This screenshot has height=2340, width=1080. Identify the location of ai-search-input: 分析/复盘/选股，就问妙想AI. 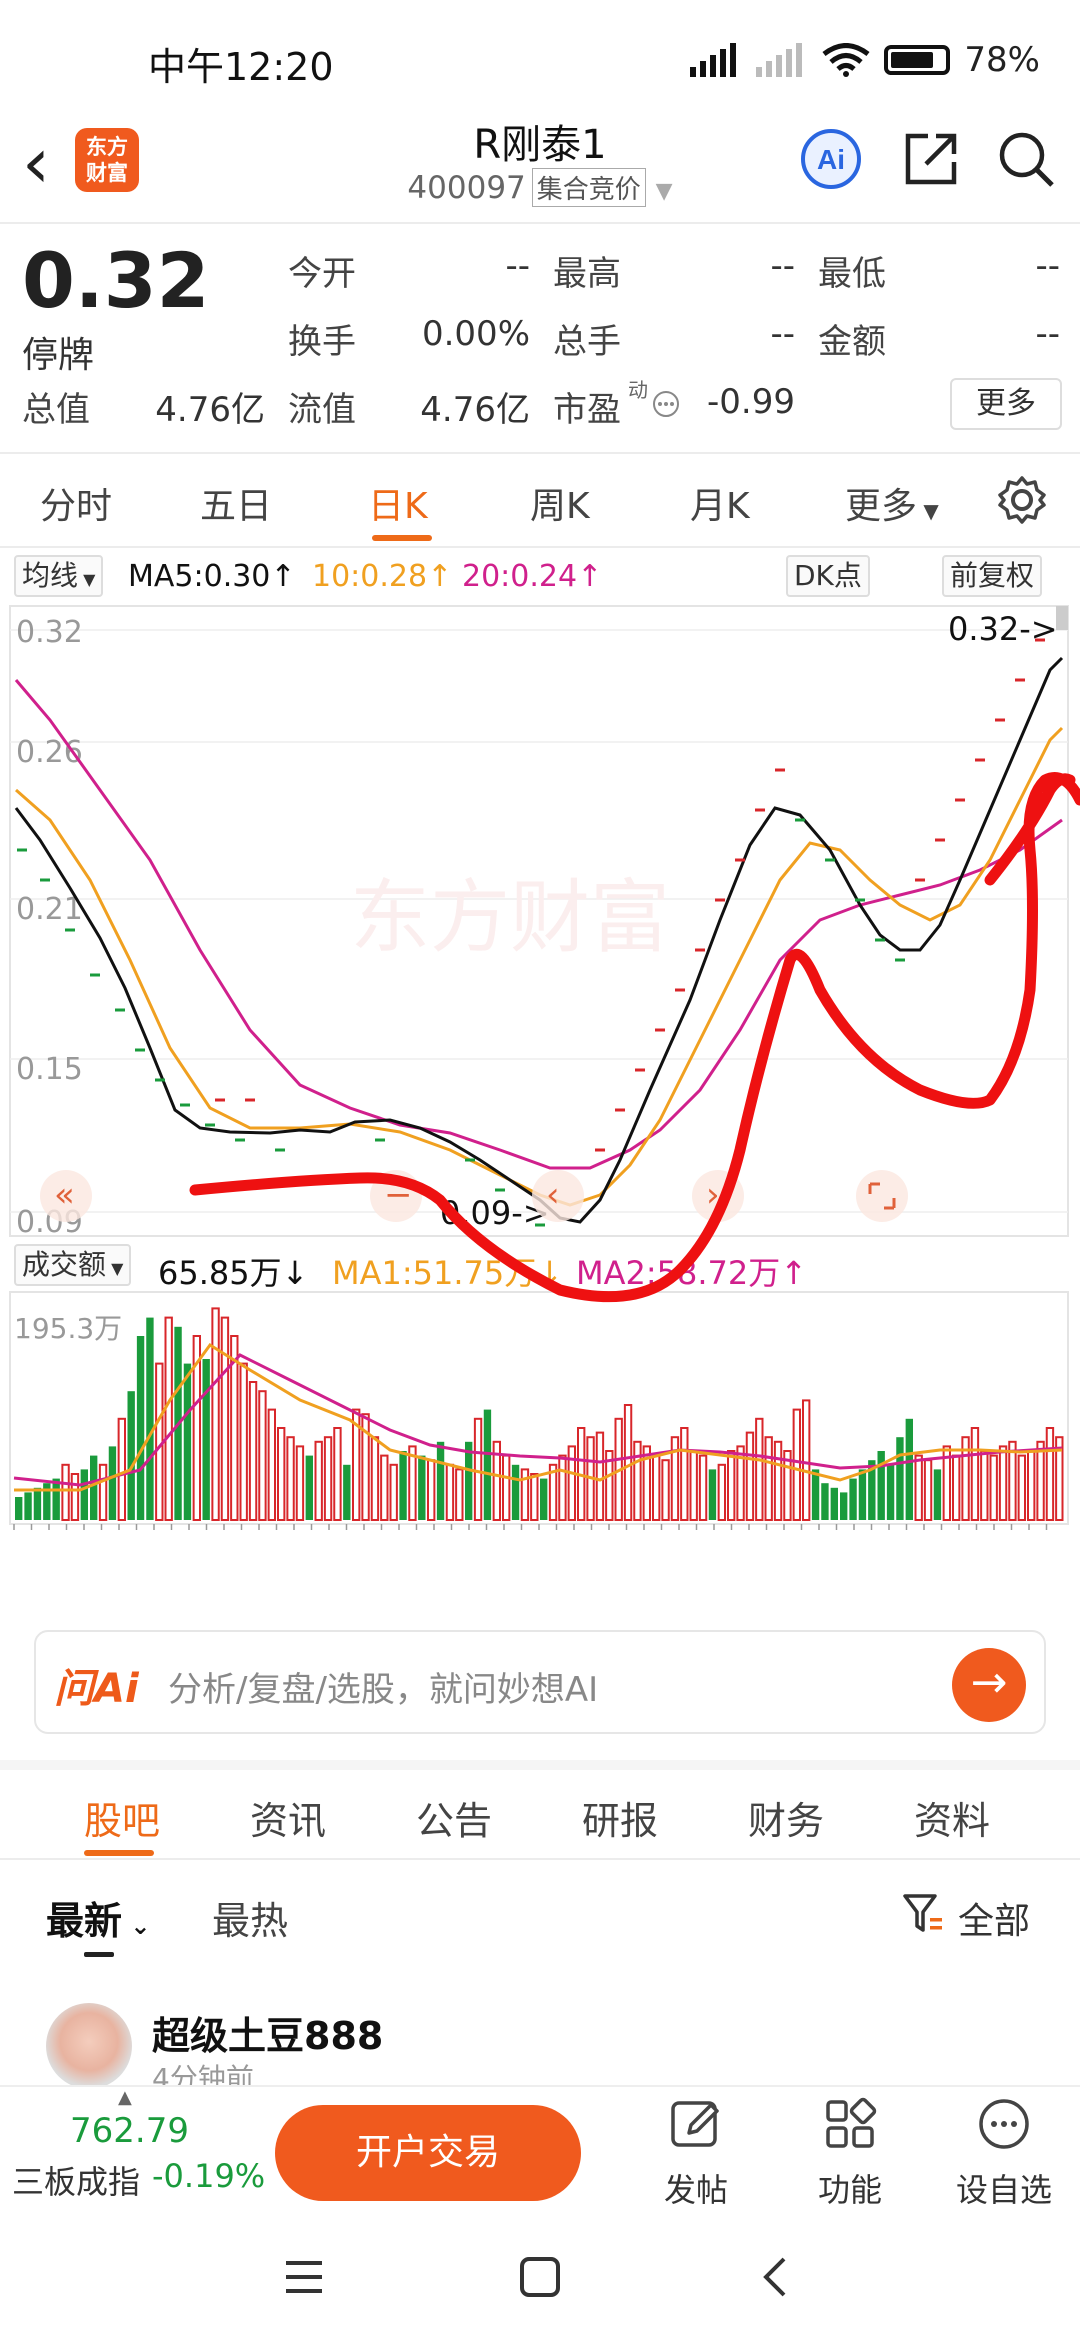
(383, 1686).